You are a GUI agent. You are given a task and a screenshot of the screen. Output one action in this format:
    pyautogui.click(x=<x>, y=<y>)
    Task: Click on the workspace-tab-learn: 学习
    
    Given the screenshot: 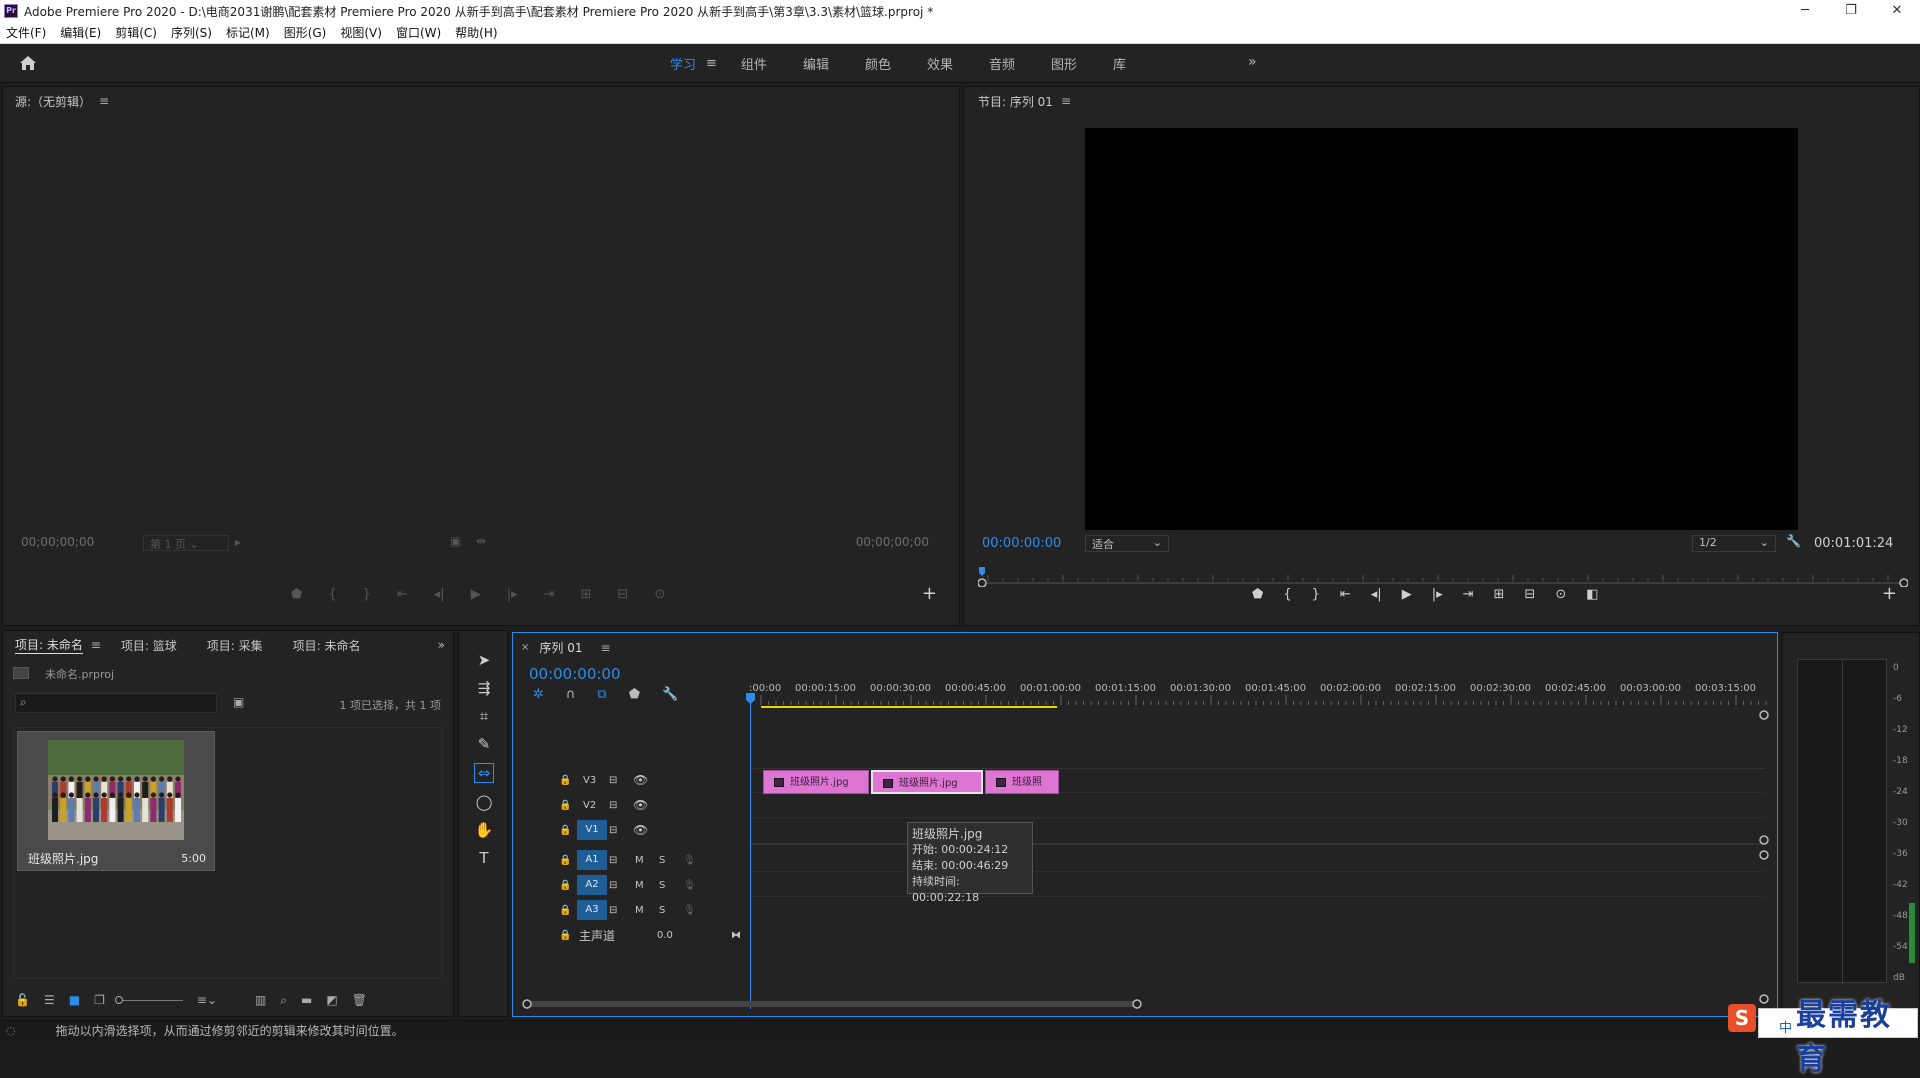 What is the action you would take?
    pyautogui.click(x=683, y=63)
    